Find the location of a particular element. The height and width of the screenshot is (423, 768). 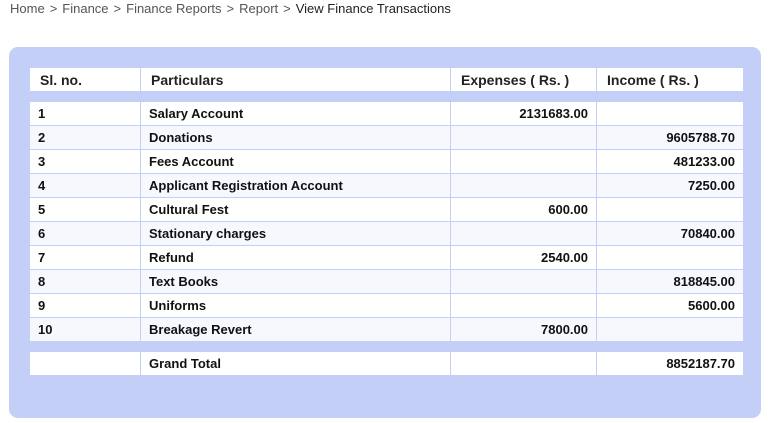

table-row: 4 Applicant Registration Account 7250.00 is located at coordinates (386, 185).